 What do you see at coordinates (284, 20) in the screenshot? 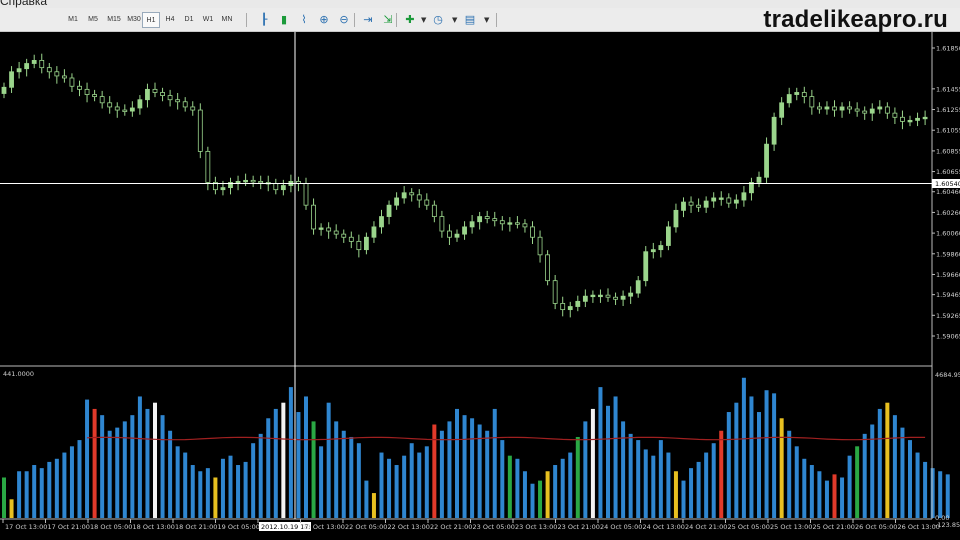
I see `candlestick-chart-icon: ▮` at bounding box center [284, 20].